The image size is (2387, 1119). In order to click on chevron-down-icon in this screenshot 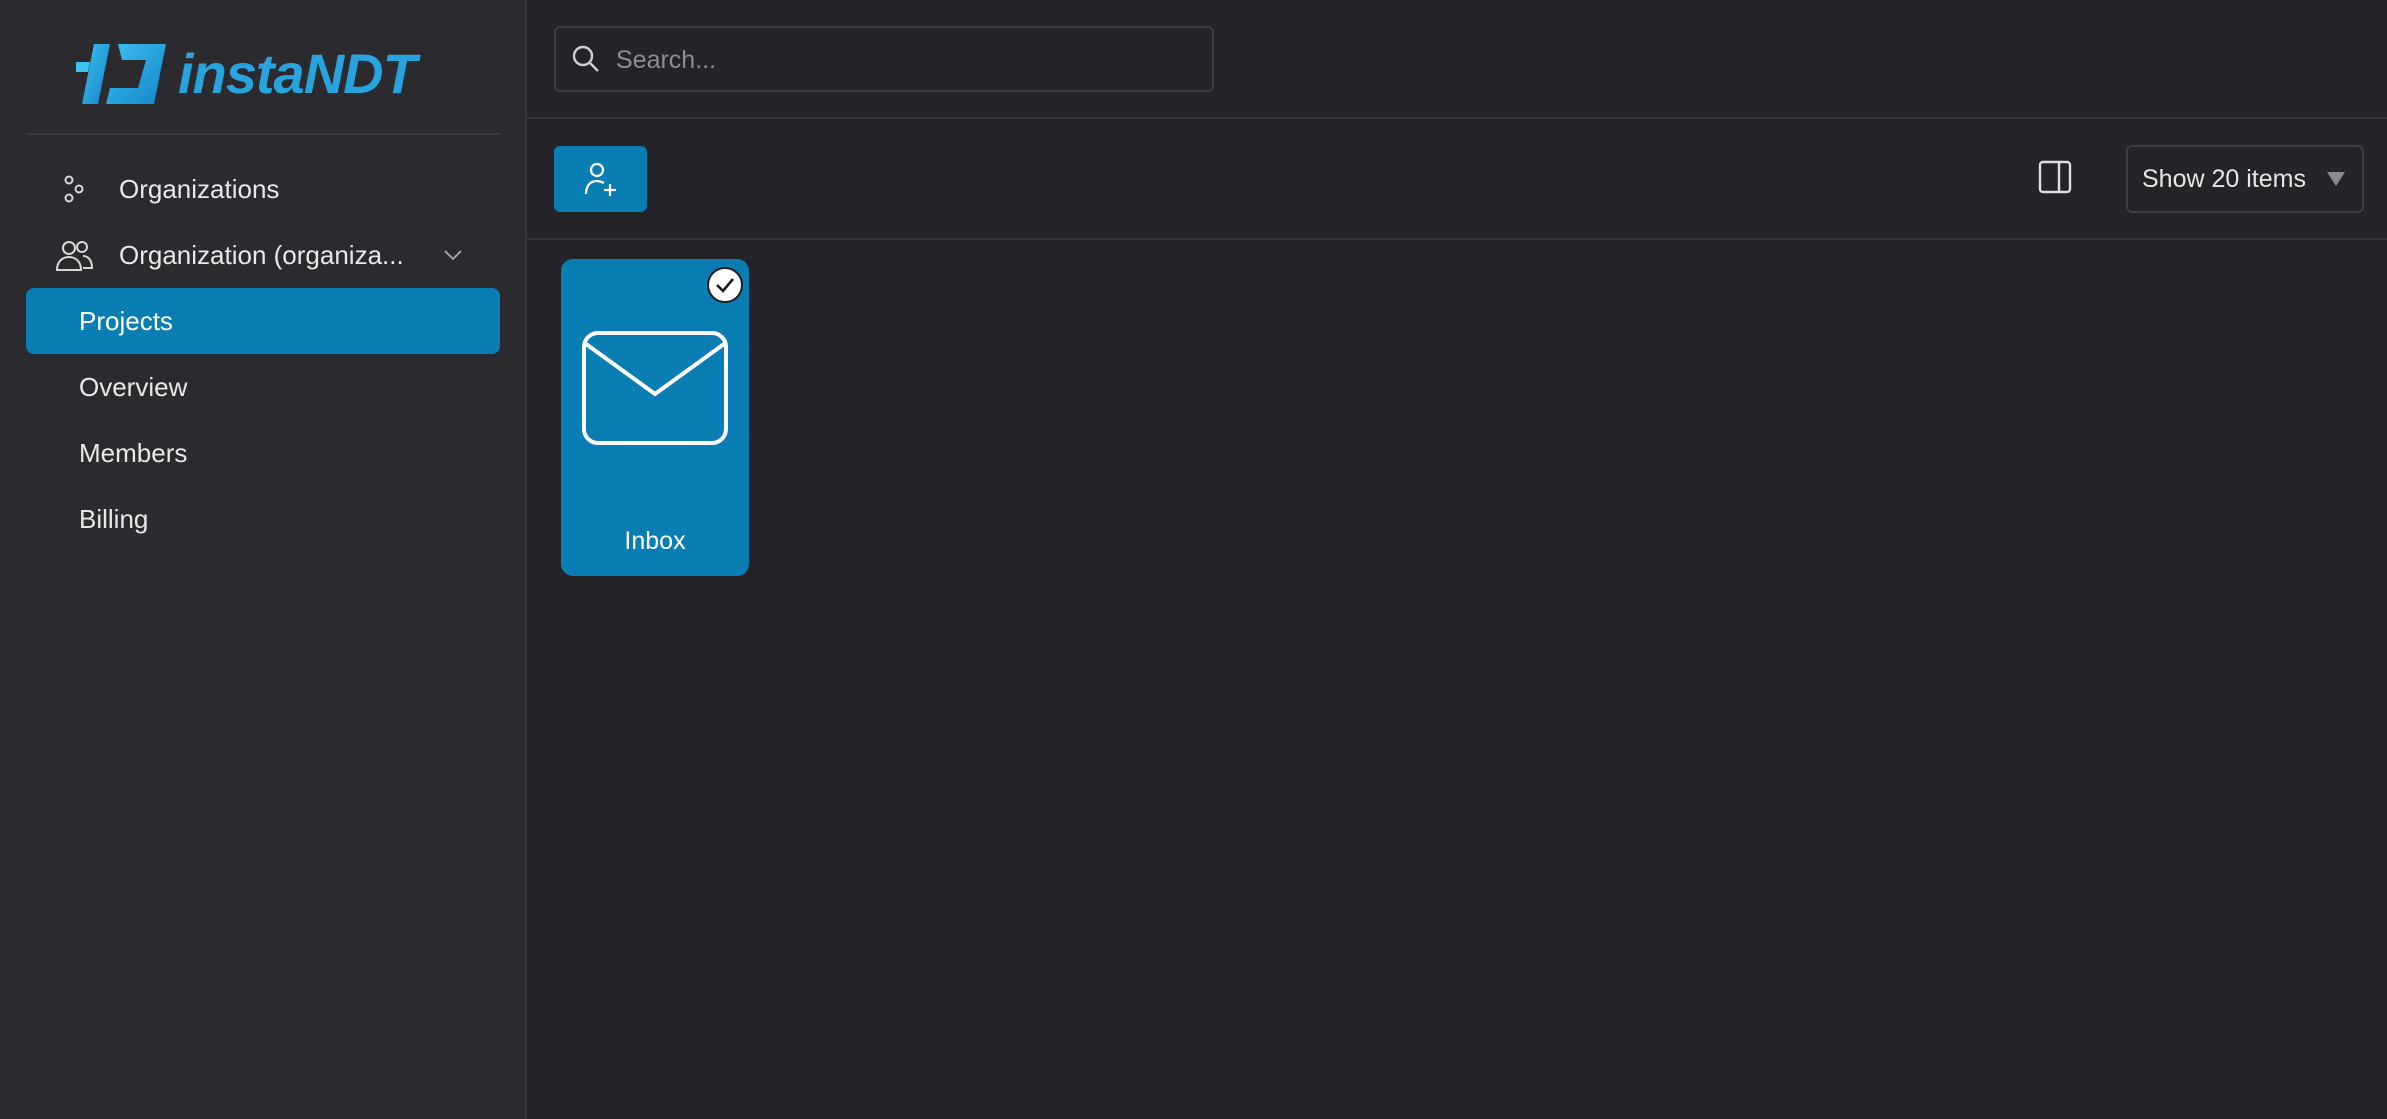, I will do `click(453, 255)`.